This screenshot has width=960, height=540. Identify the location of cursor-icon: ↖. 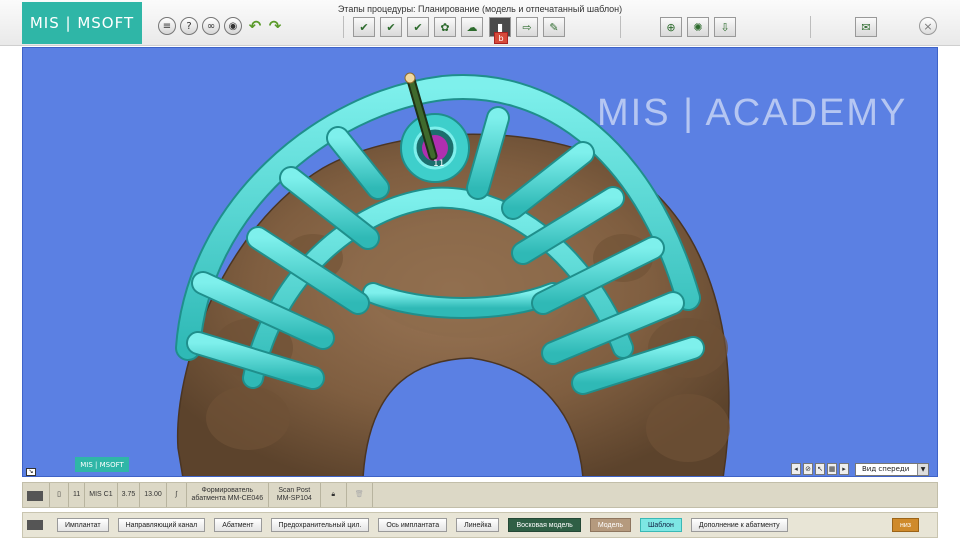
(820, 469).